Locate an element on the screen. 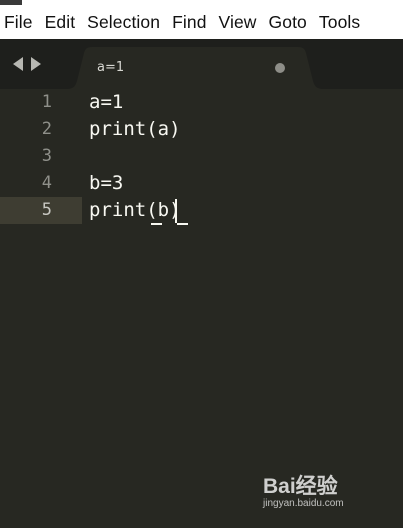  line-number-5: 5 is located at coordinates (46, 210).